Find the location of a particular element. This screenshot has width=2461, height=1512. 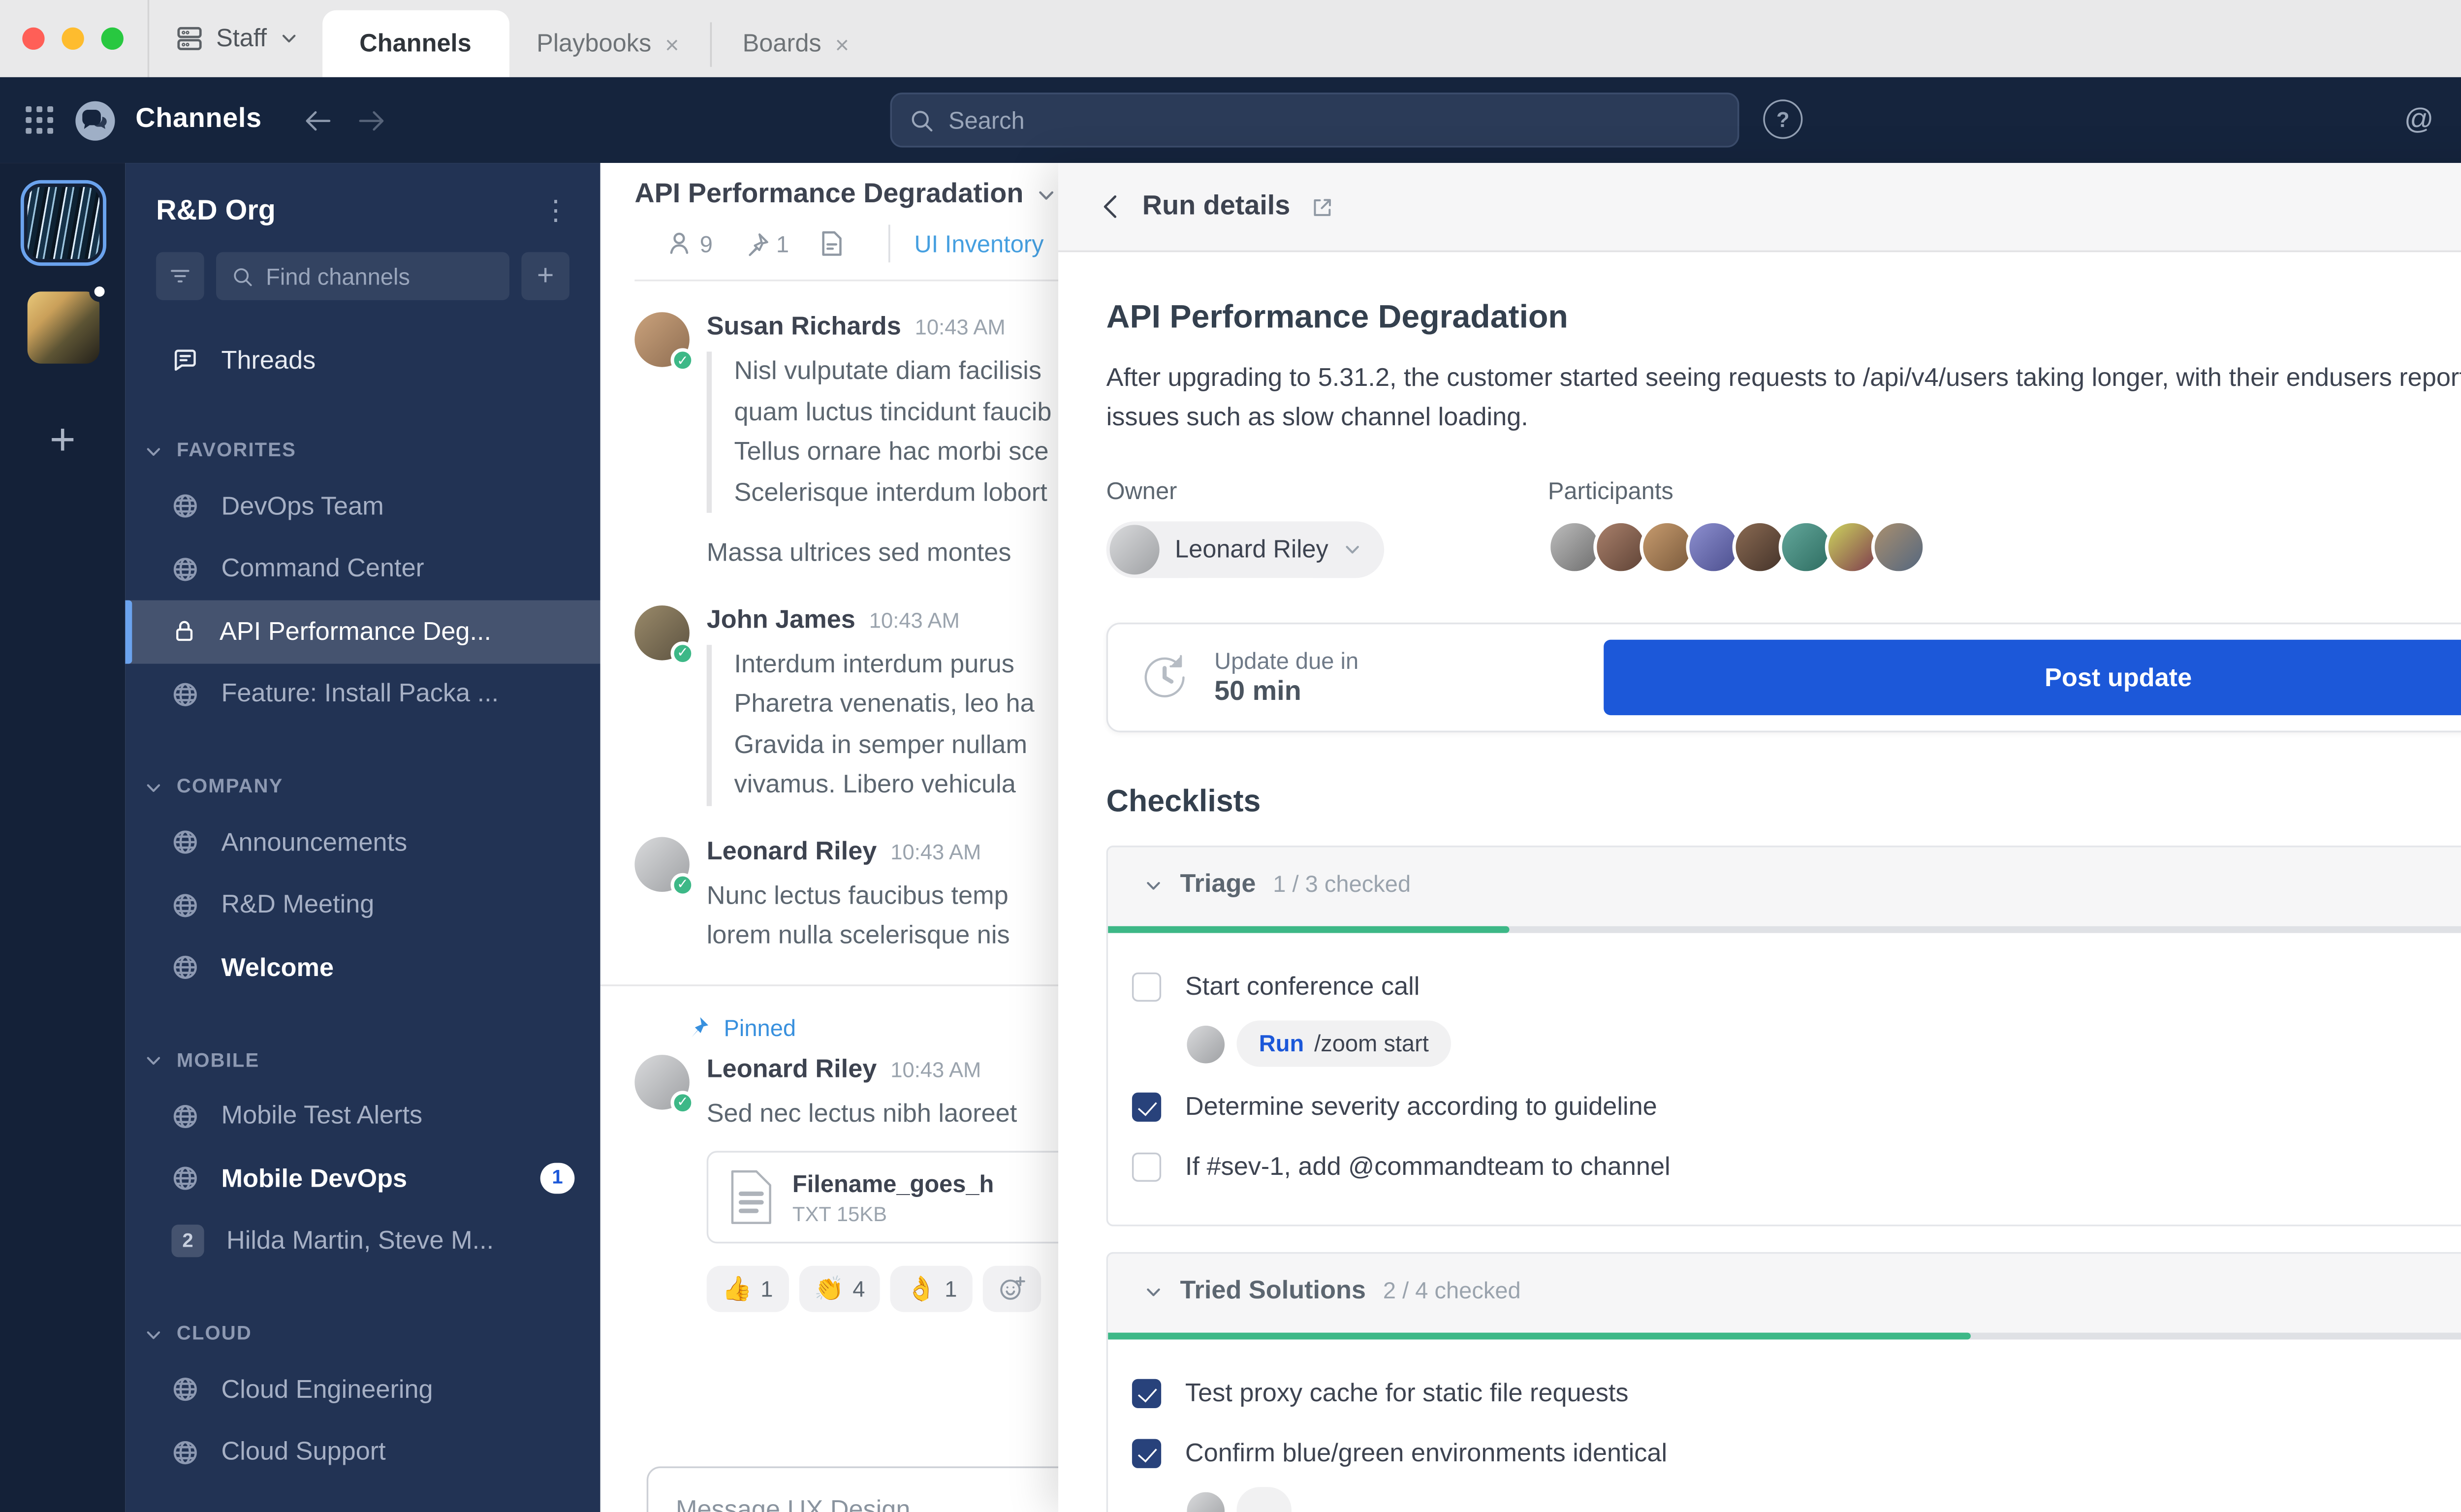

update-due-label: Update due in is located at coordinates (1286, 660).